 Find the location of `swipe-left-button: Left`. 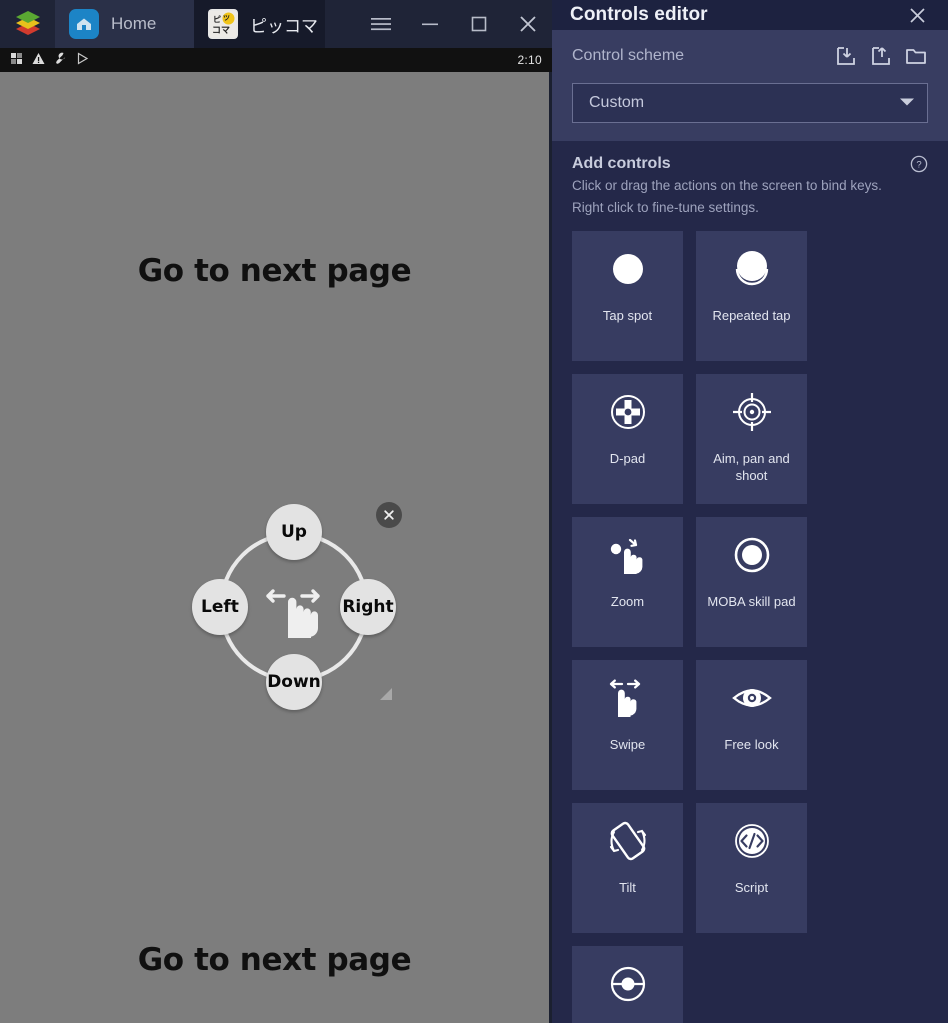

swipe-left-button: Left is located at coordinates (220, 607).